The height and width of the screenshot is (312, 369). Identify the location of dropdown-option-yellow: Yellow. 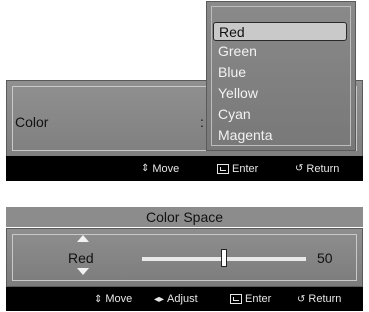
(280, 93).